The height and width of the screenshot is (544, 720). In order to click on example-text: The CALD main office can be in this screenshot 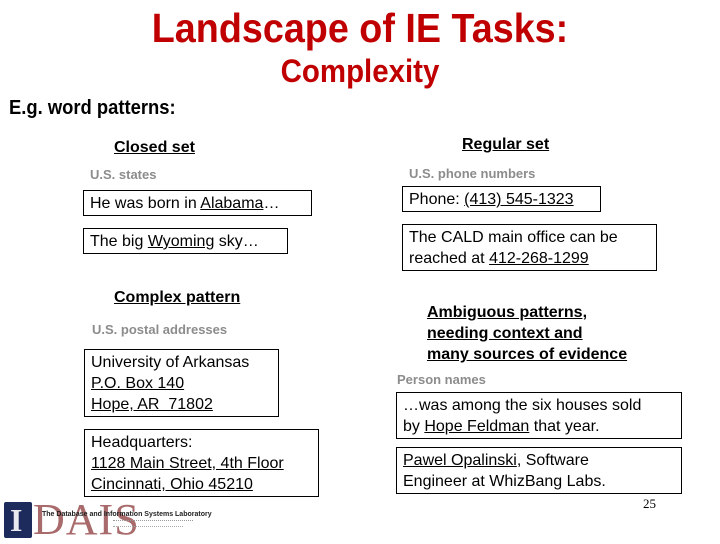, I will do `click(513, 237)`.